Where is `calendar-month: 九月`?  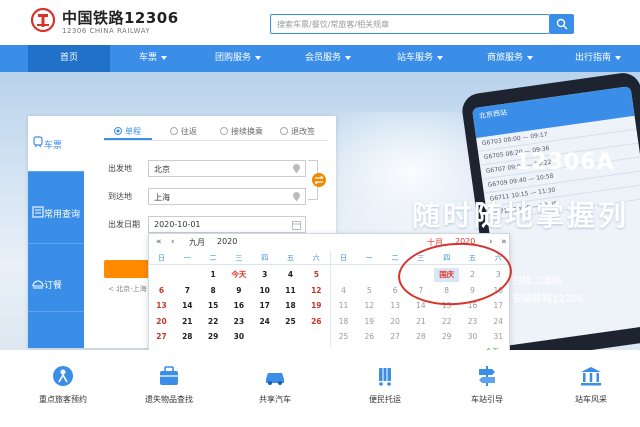
calendar-month: 九月 is located at coordinates (197, 242).